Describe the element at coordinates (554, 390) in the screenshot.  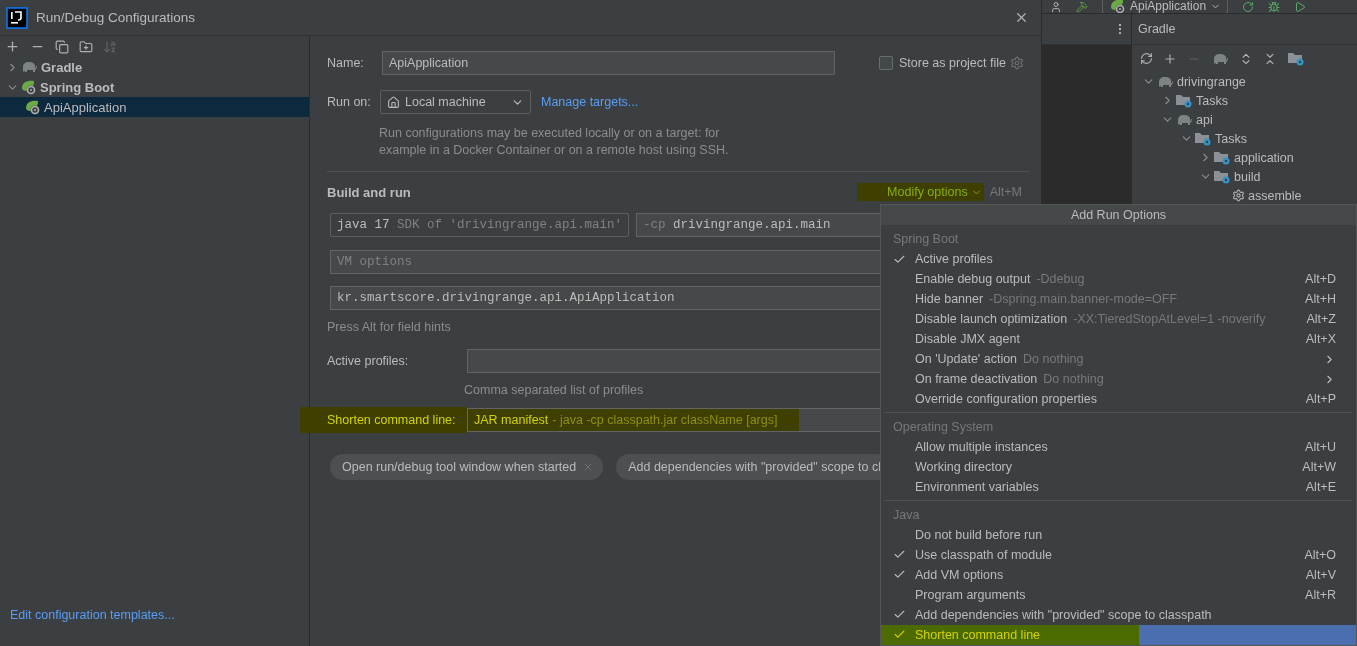
I see `profiles-hint: Comma separated list of profiles` at that location.